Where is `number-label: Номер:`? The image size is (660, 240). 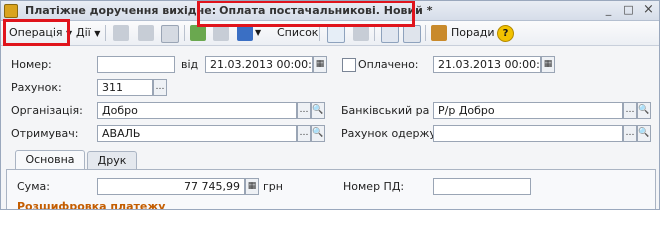 number-label: Номер: is located at coordinates (31, 64).